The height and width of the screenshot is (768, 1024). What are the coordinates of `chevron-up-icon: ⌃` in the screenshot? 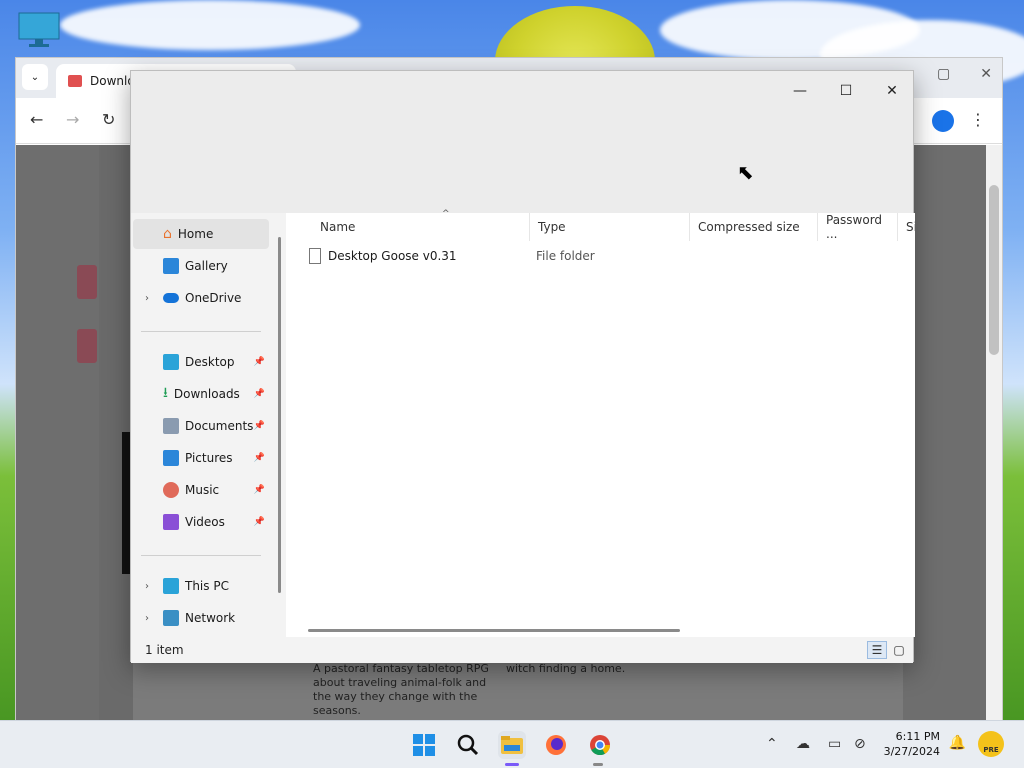 It's located at (772, 744).